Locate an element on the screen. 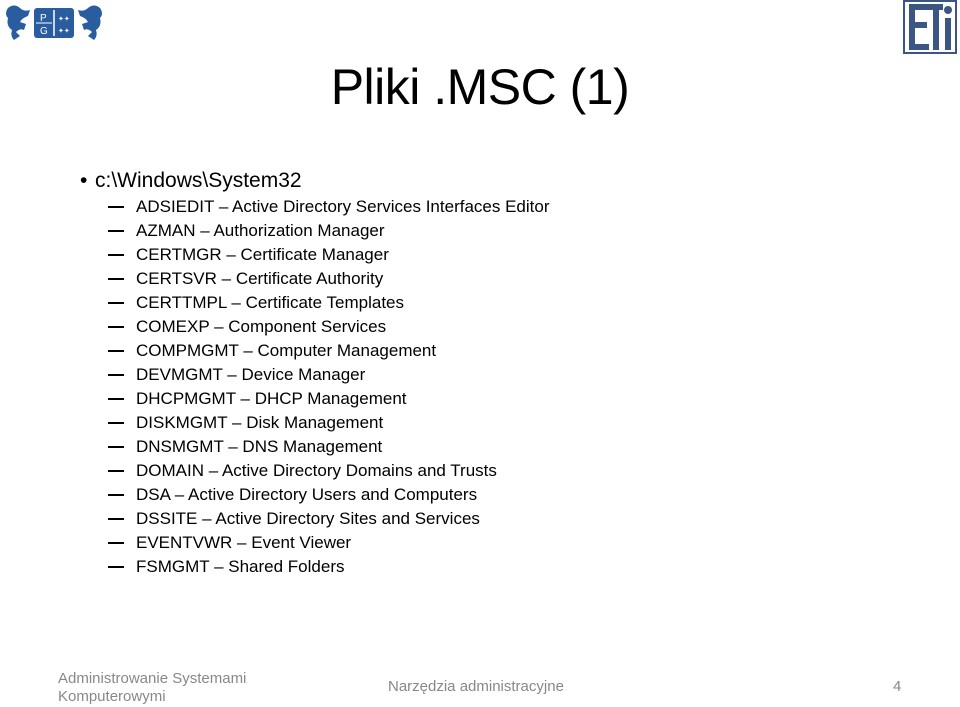 Image resolution: width=960 pixels, height=707 pixels. slide-title-text: Pliki .MSC (1) is located at coordinates (480, 87).